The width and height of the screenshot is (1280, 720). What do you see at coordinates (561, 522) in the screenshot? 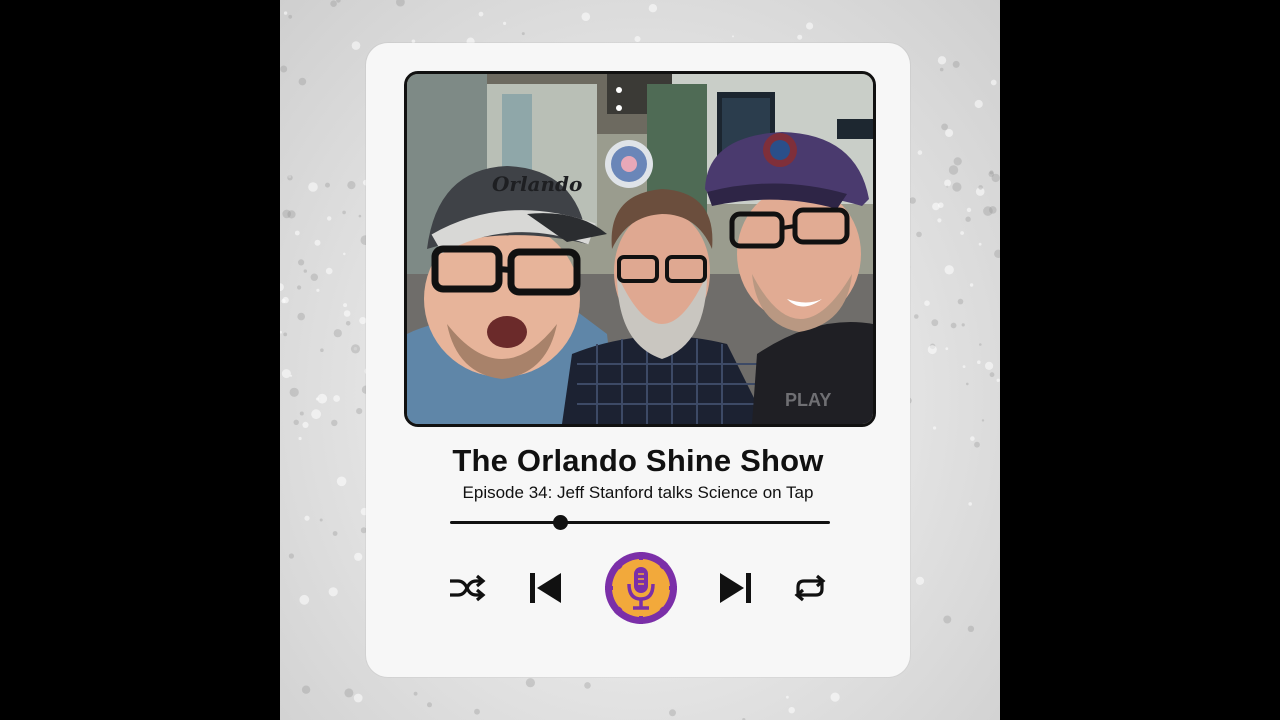
I see `progress-knob` at bounding box center [561, 522].